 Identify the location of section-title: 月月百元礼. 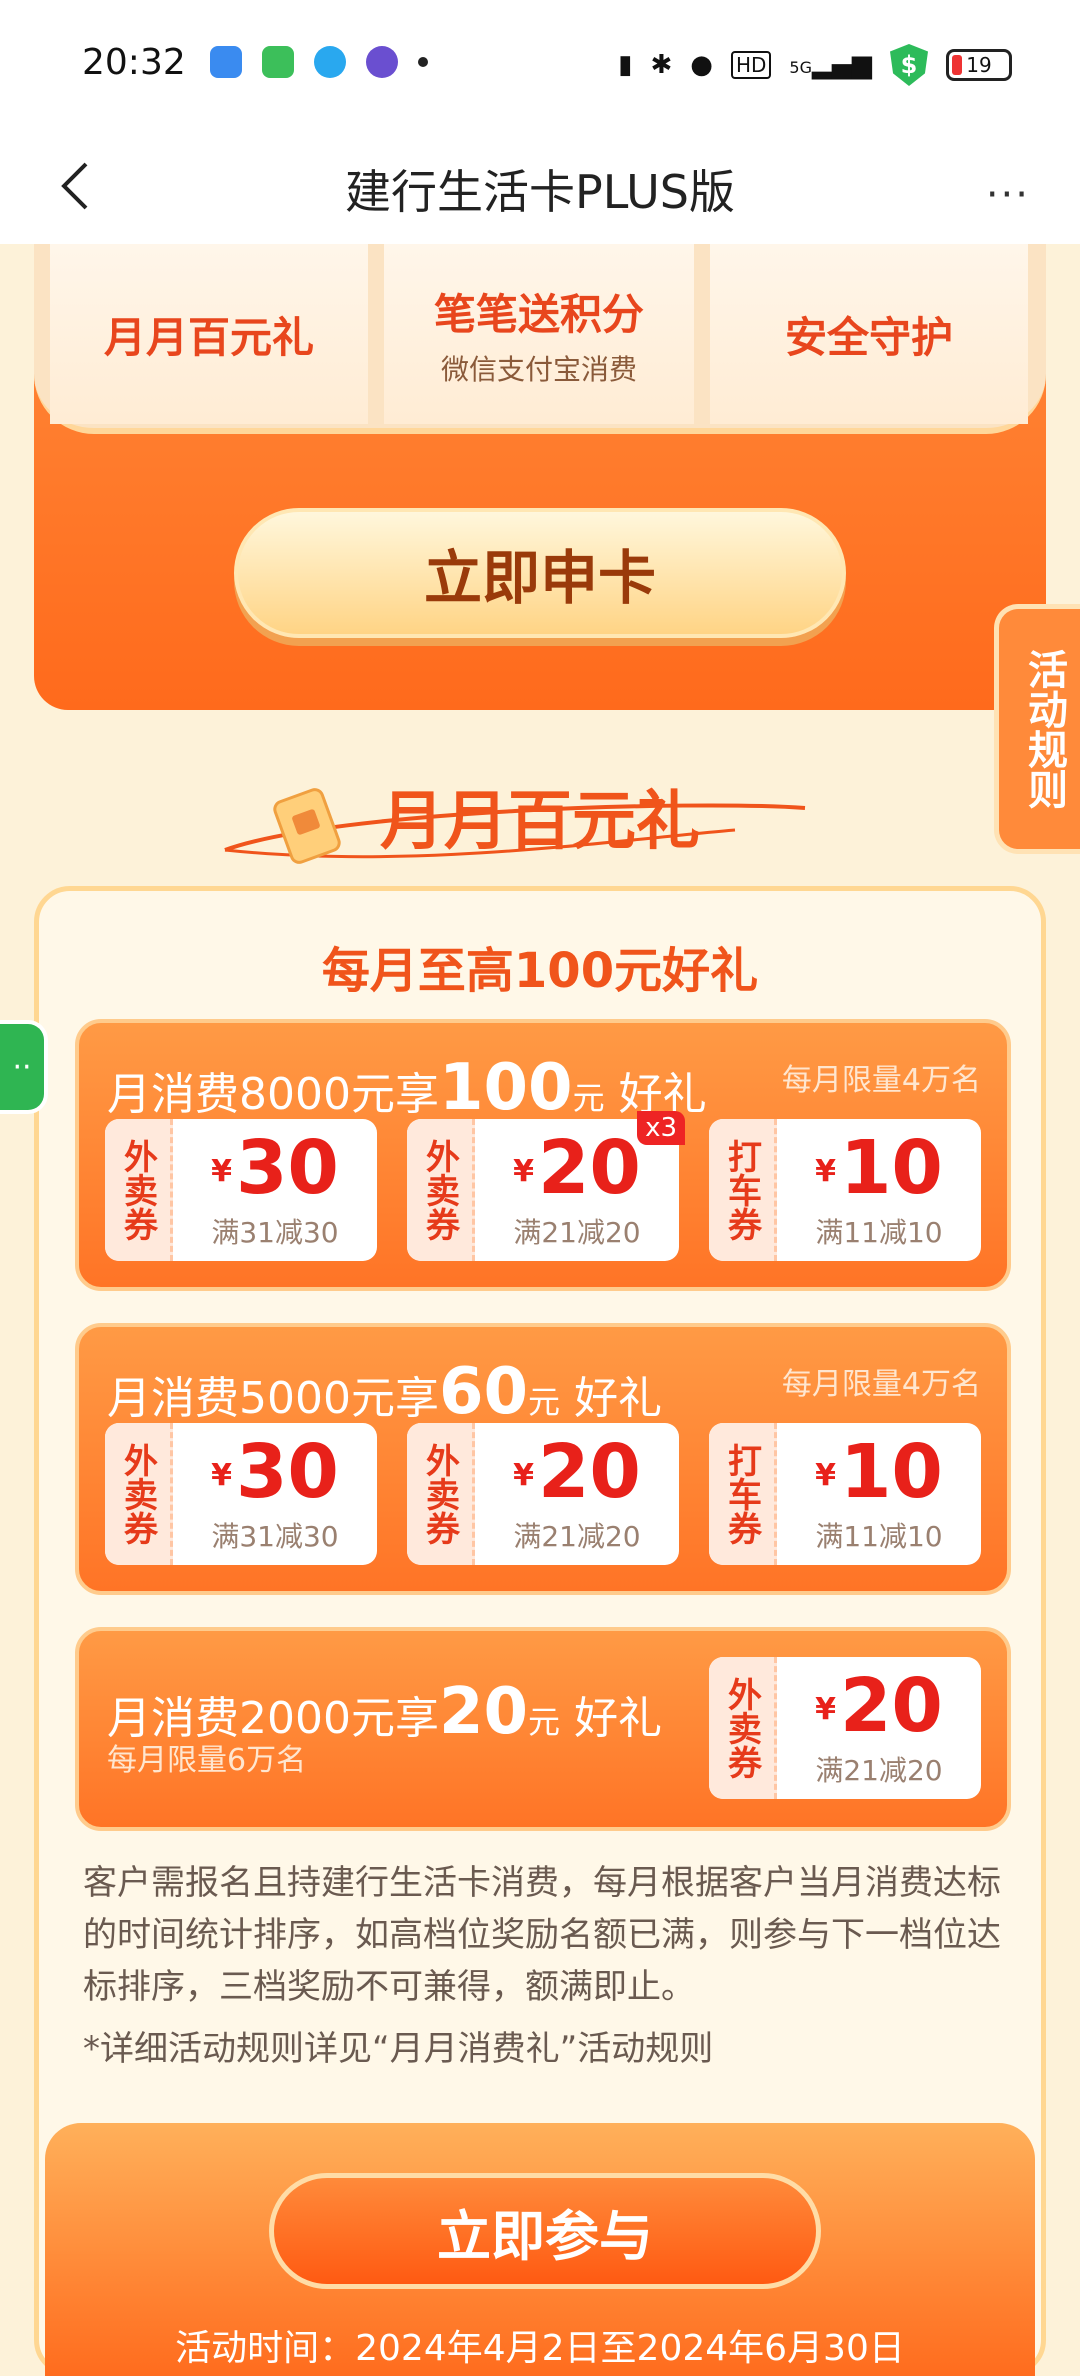
(540, 816).